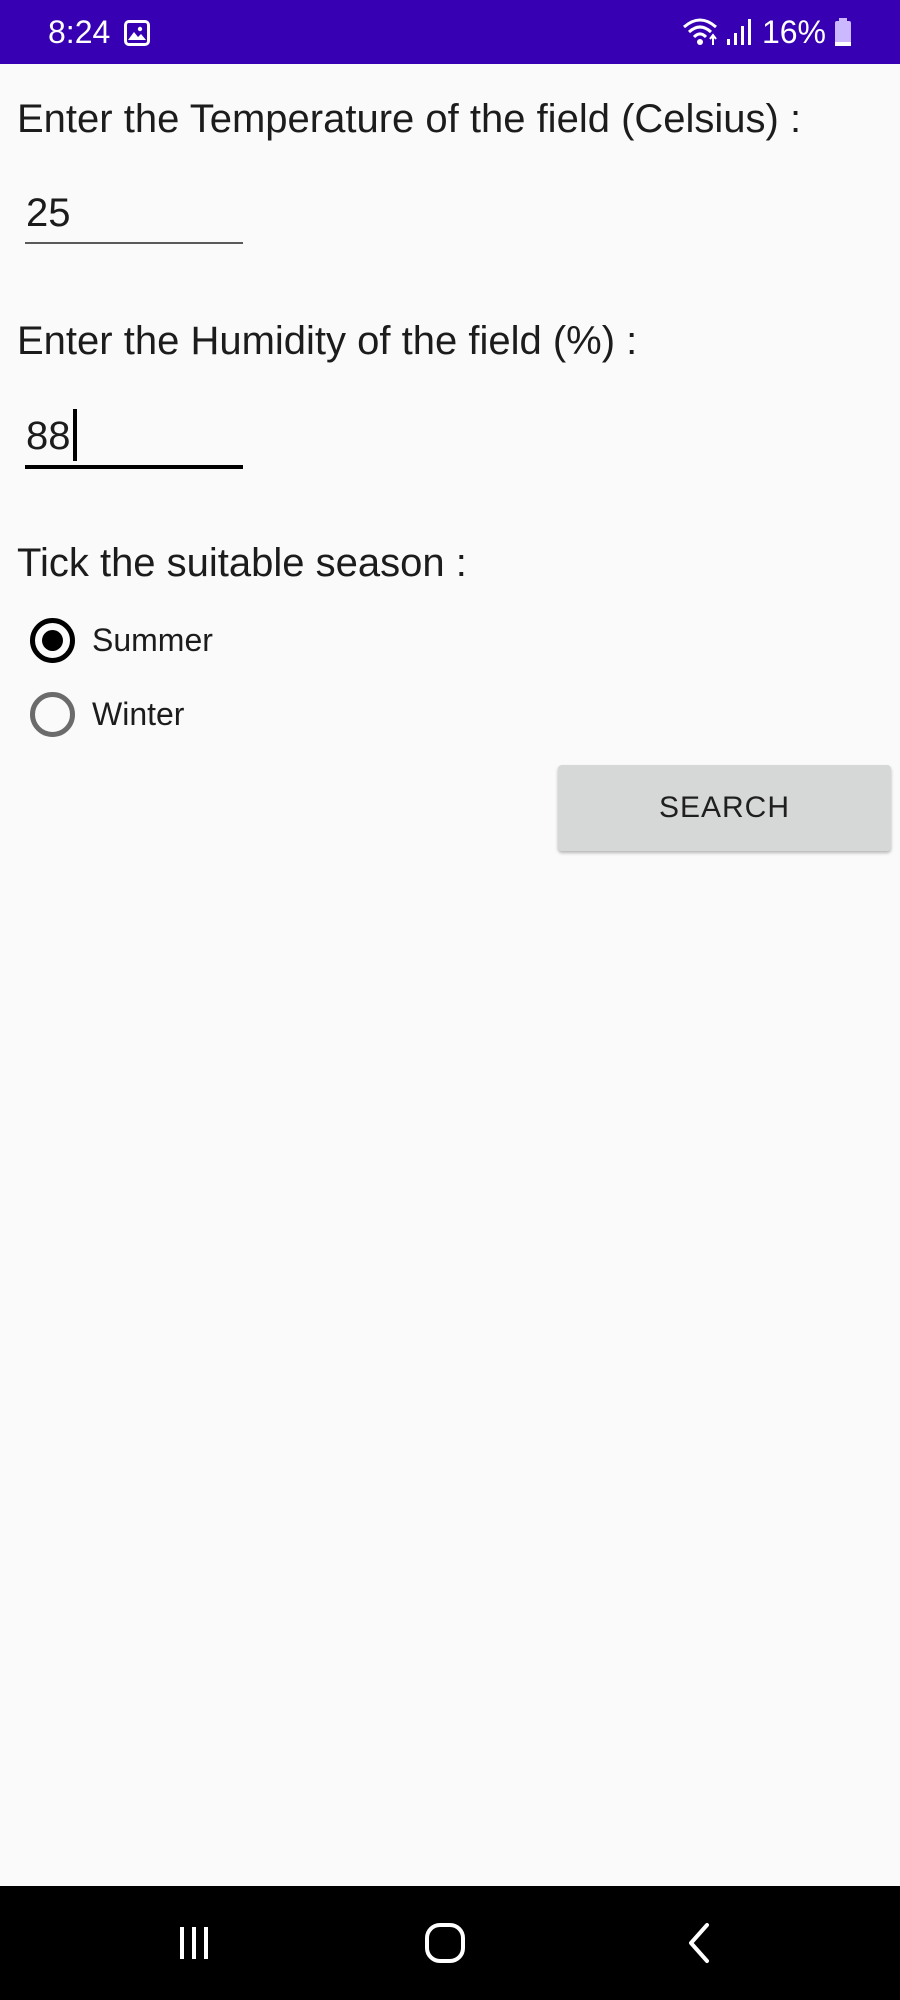 Image resolution: width=900 pixels, height=2000 pixels. I want to click on signal-icon, so click(740, 32).